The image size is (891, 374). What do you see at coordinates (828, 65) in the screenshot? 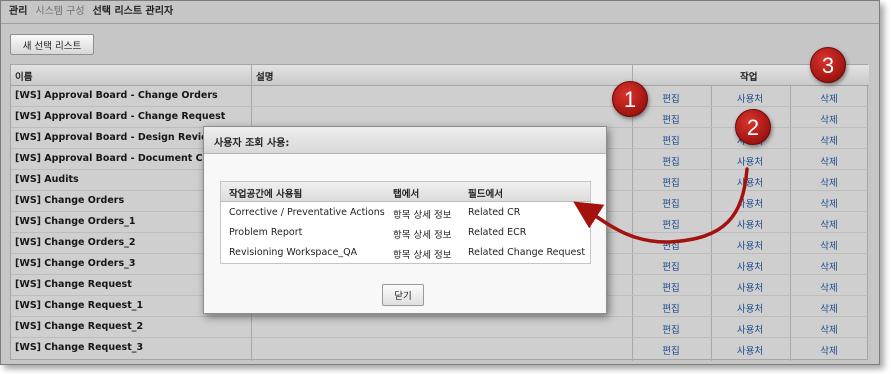
I see `callout-badge-3: 3` at bounding box center [828, 65].